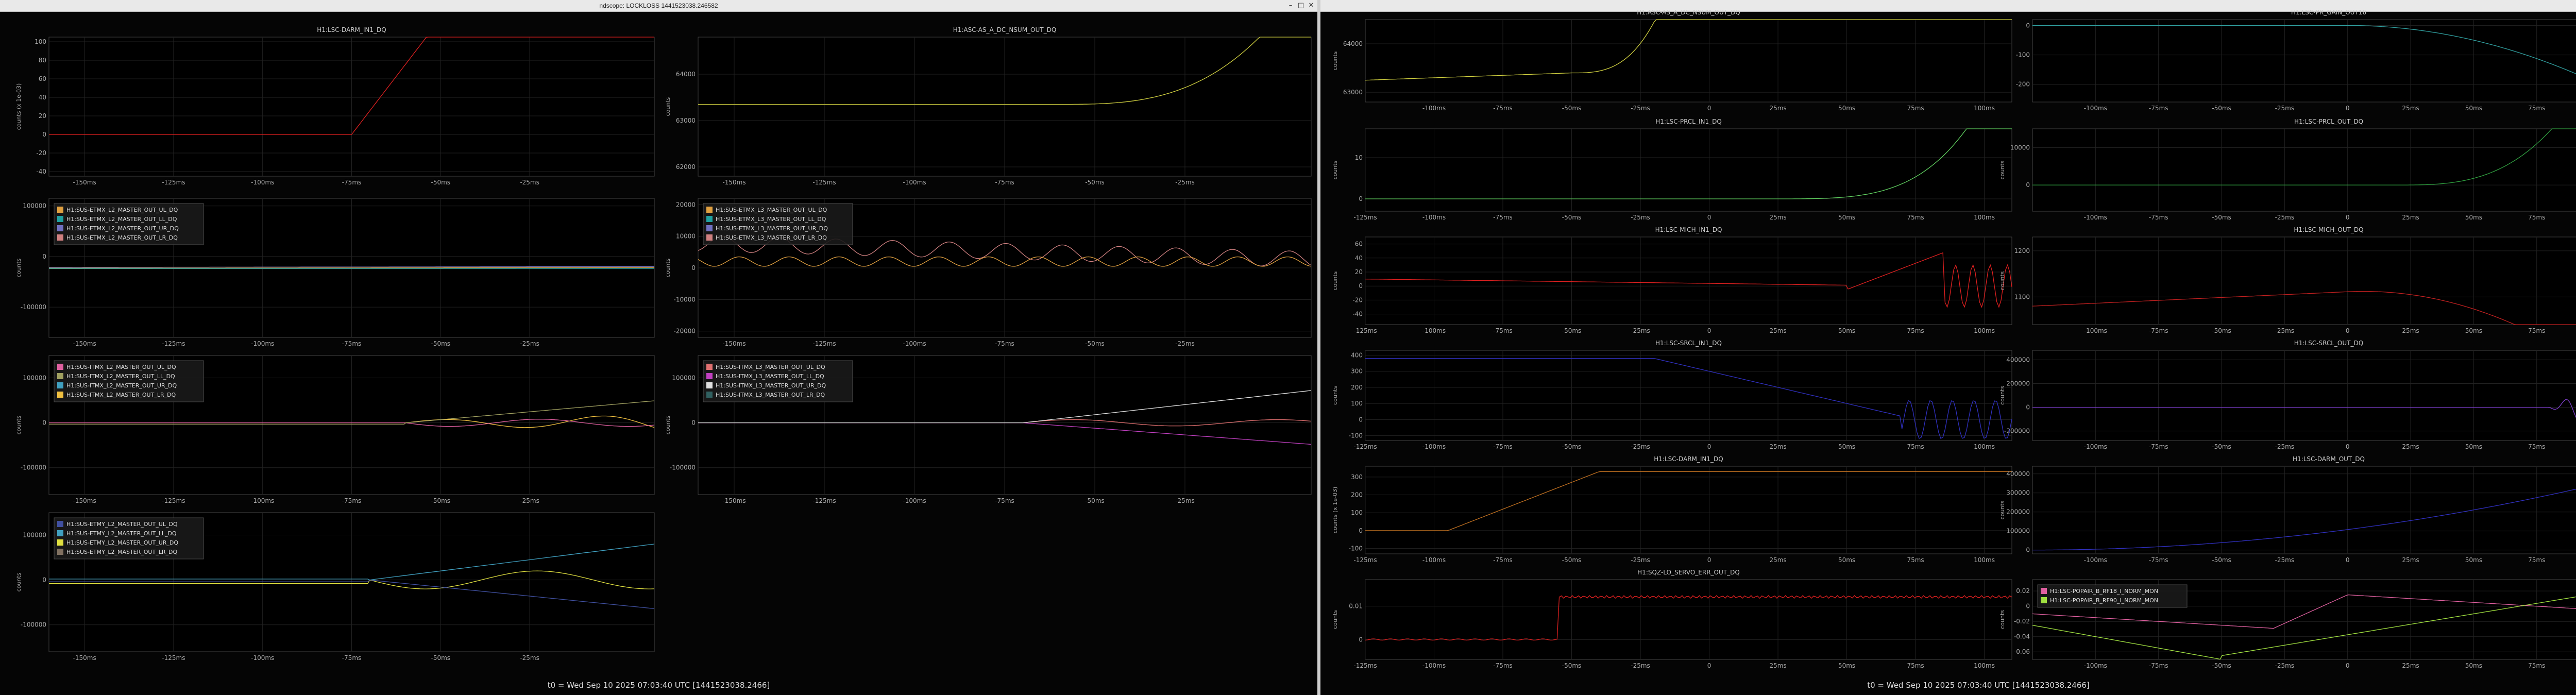 This screenshot has height=695, width=2576. What do you see at coordinates (1335, 510) in the screenshot?
I see `y-axis-label: counts (x 1e-03)` at bounding box center [1335, 510].